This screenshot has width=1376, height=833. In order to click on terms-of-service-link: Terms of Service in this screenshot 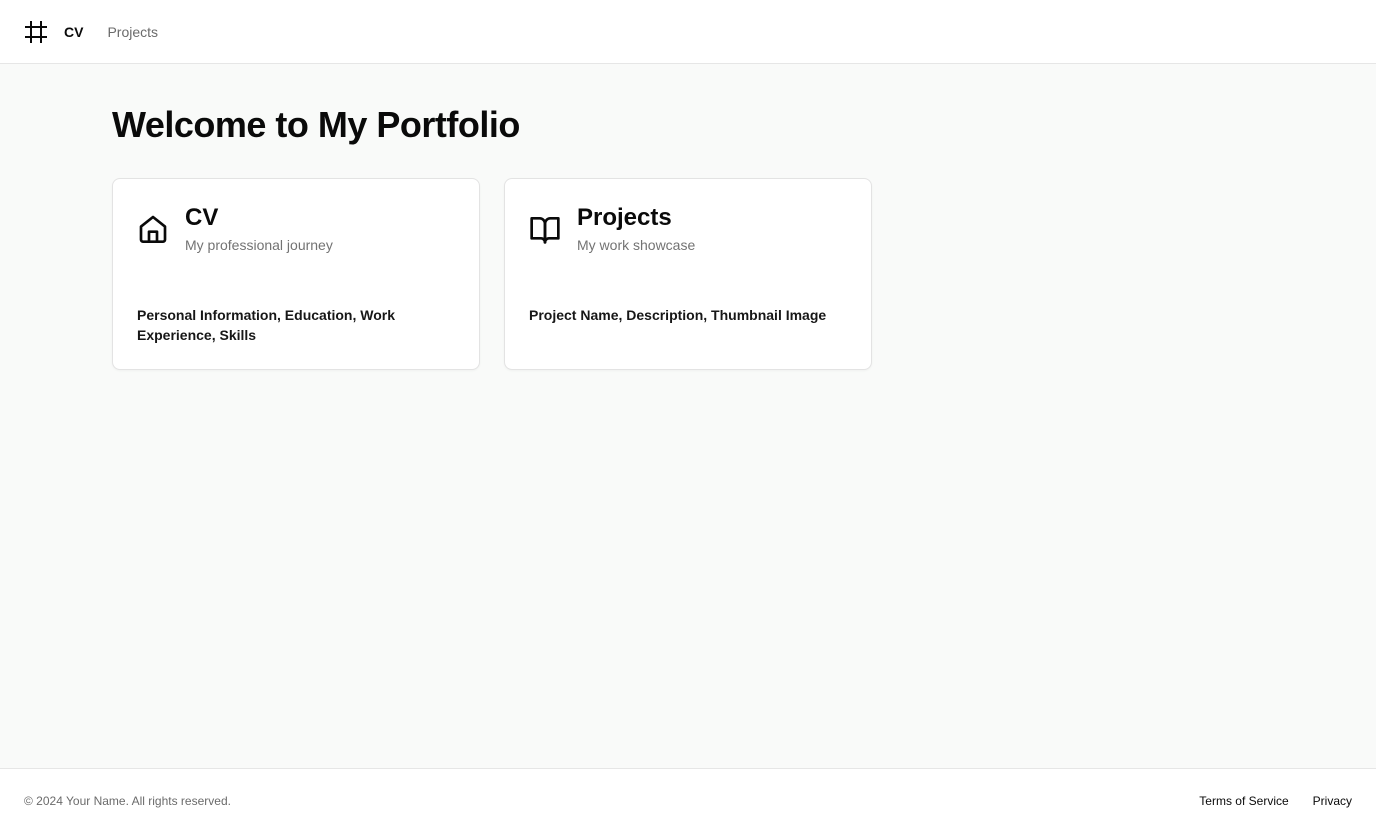, I will do `click(1243, 801)`.